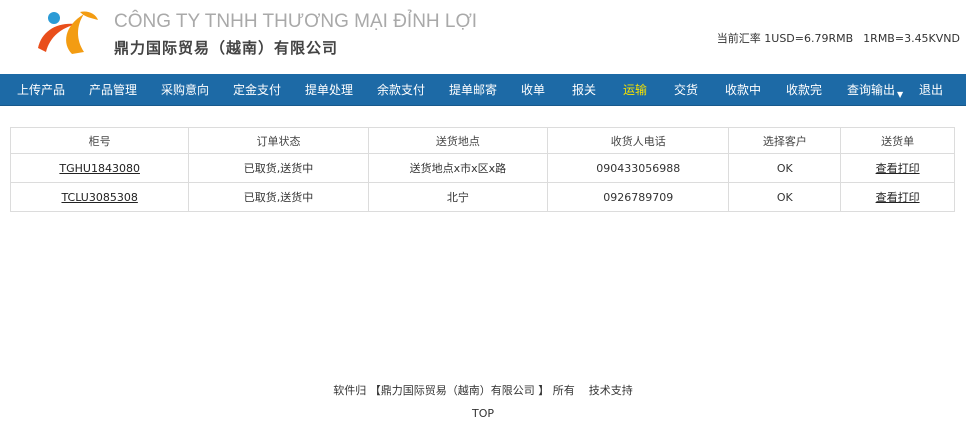 Image resolution: width=966 pixels, height=441 pixels. Describe the element at coordinates (785, 38) in the screenshot. I see `usd-rate: 当前汇率 1USD=6.79RMB` at that location.